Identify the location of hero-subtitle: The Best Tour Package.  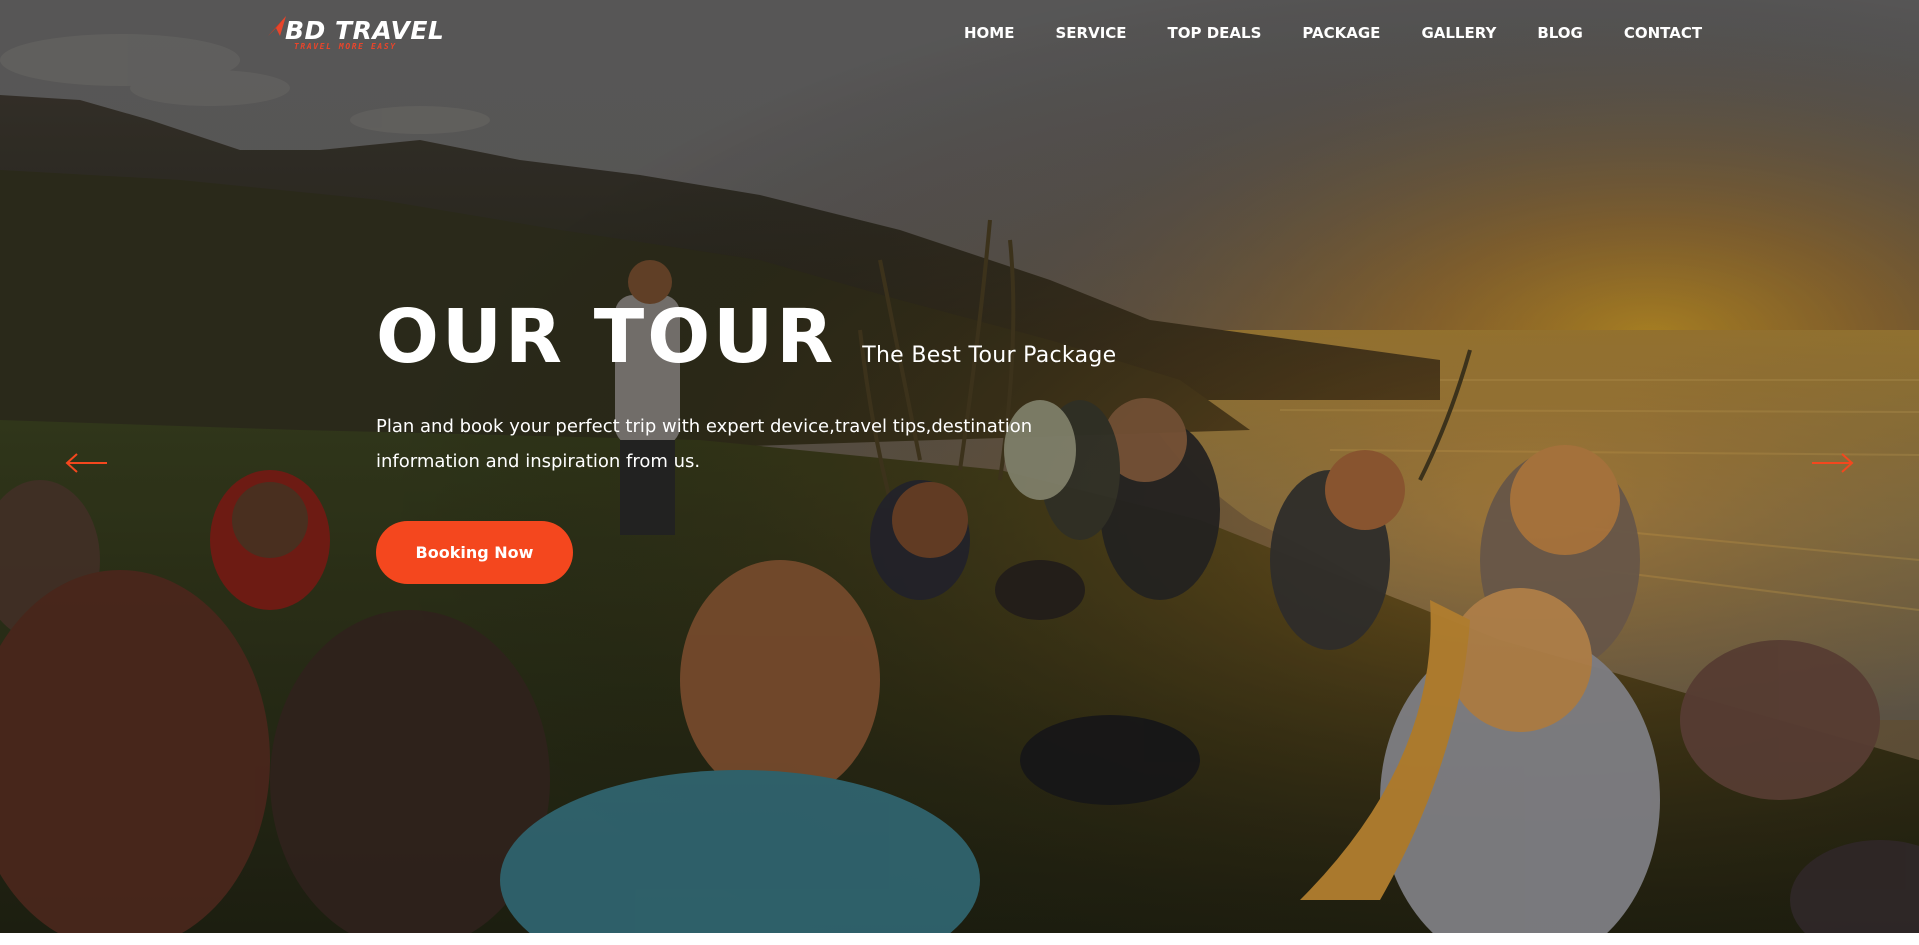
(989, 355).